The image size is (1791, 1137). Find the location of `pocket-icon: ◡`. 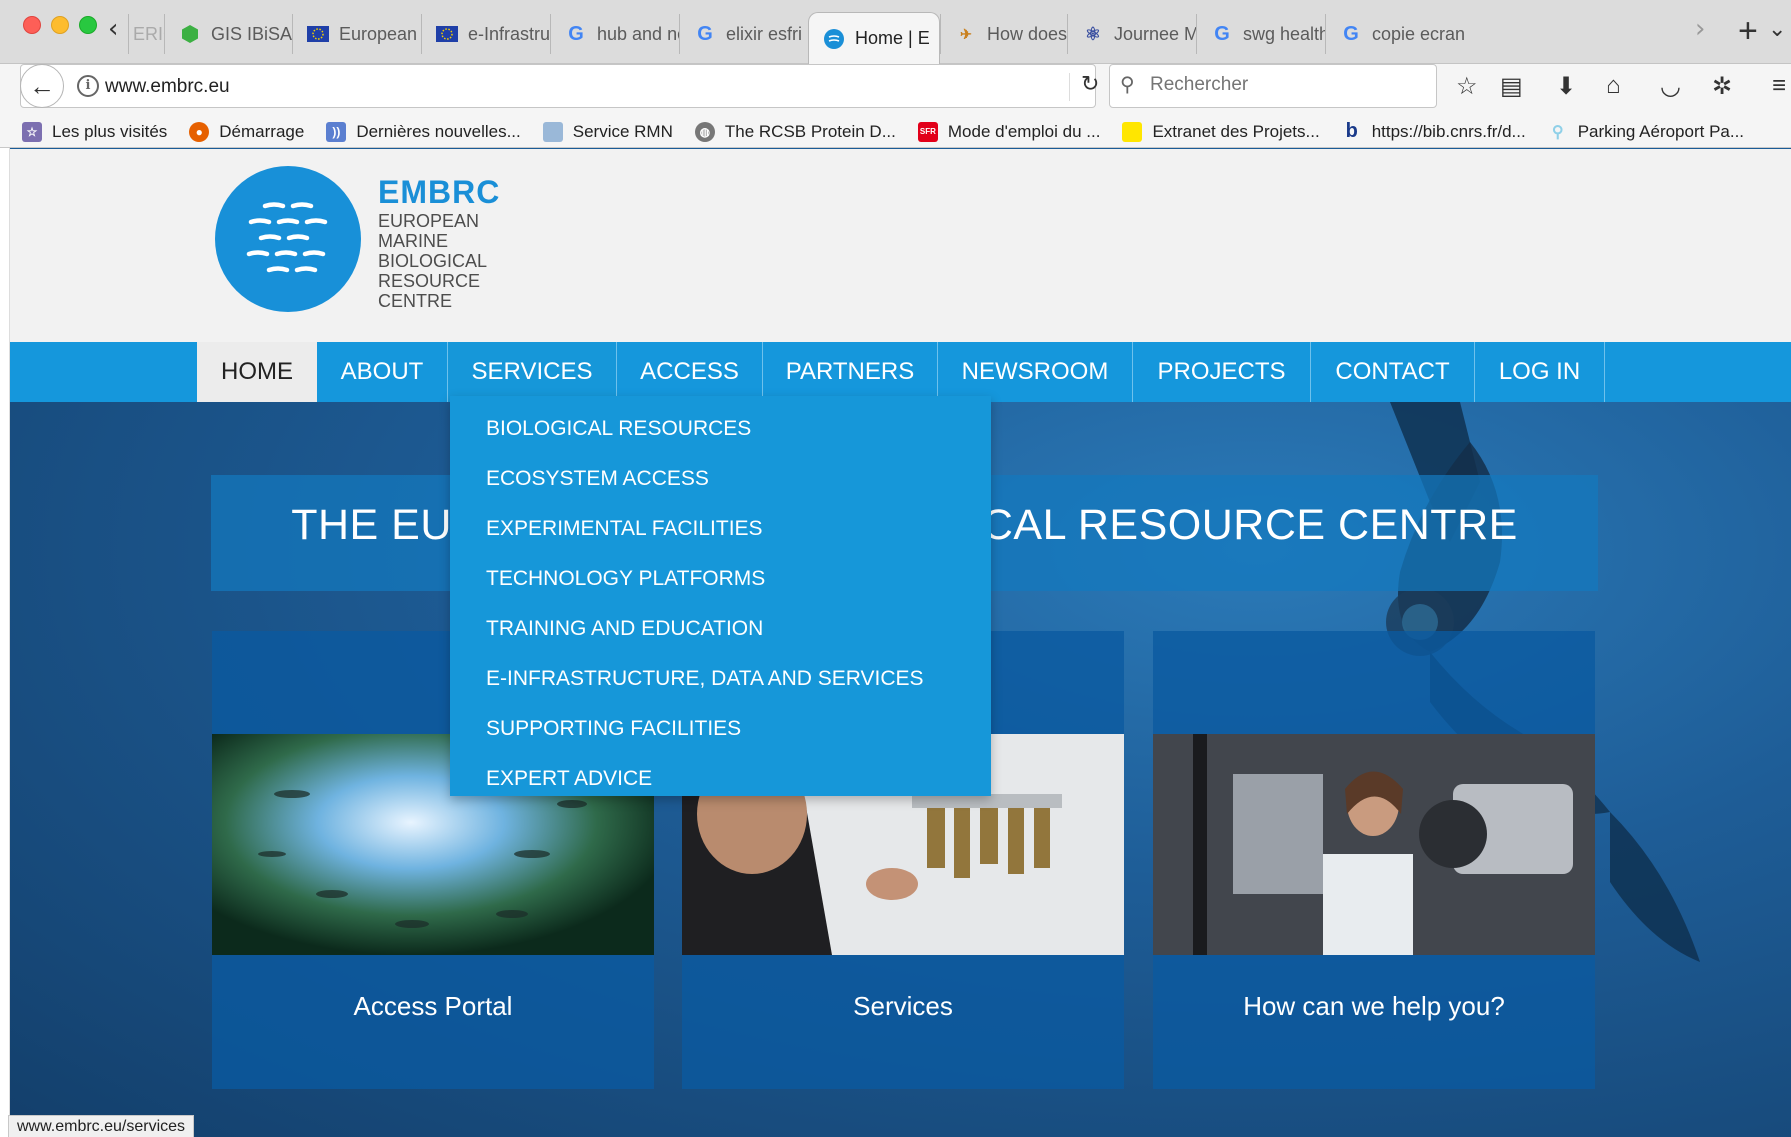

pocket-icon: ◡ is located at coordinates (1670, 86).